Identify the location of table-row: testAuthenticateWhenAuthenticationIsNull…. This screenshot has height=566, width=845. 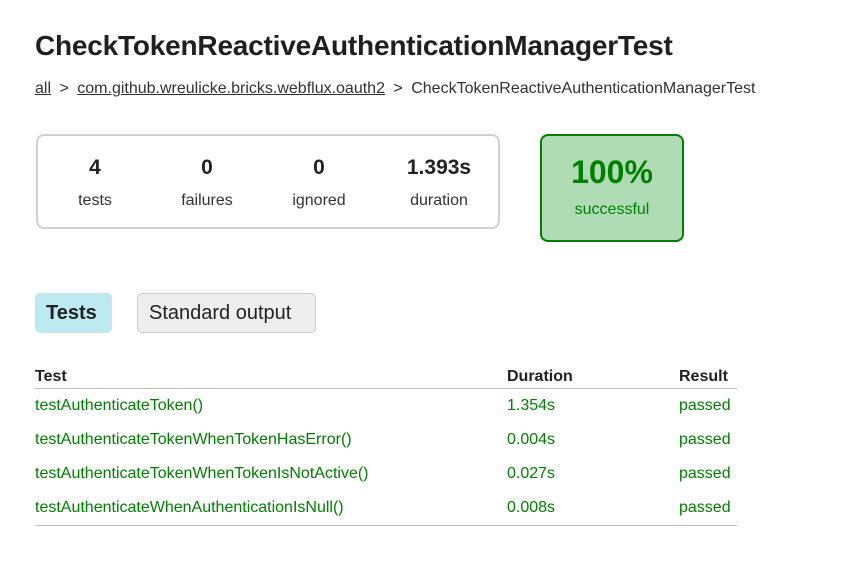
(386, 508).